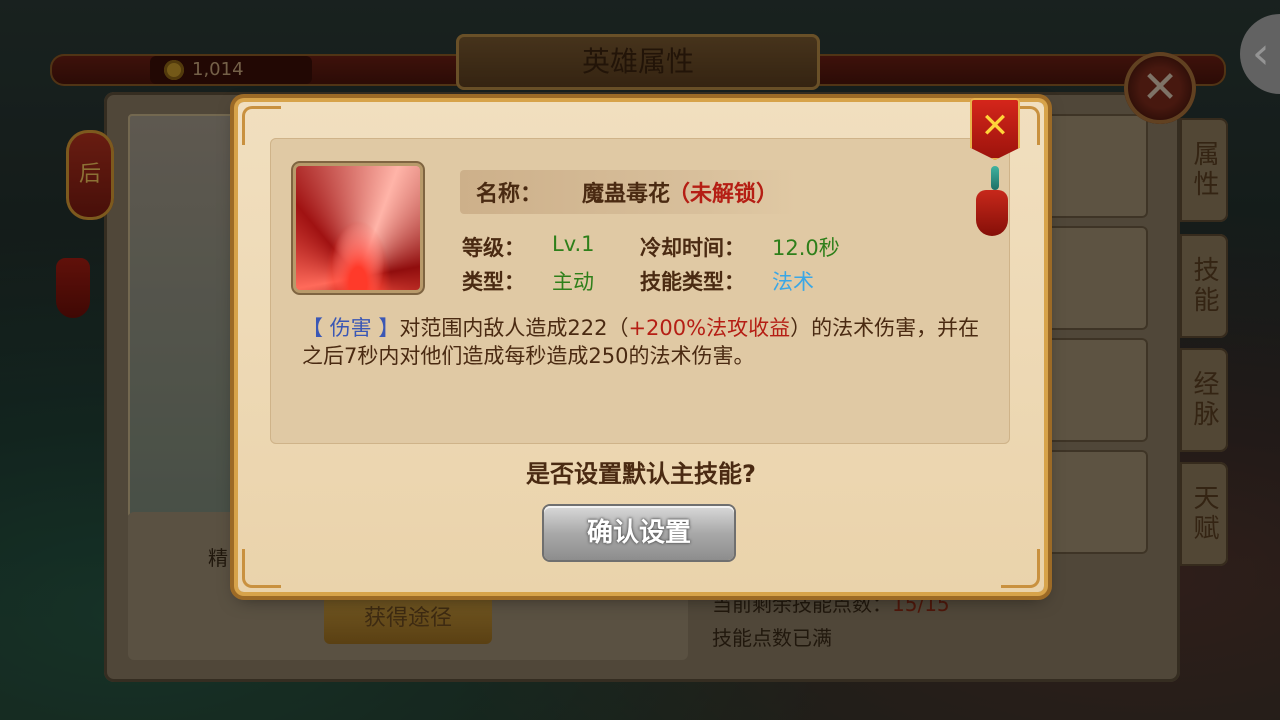  Describe the element at coordinates (493, 248) in the screenshot. I see `level-label: 等级：` at that location.